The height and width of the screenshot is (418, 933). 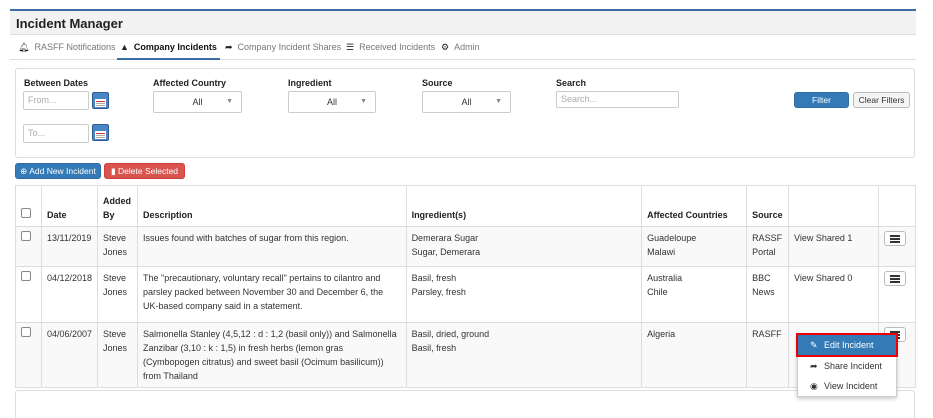 I want to click on tab-company-incidents: ▲ Company Incidents, so click(x=168, y=48).